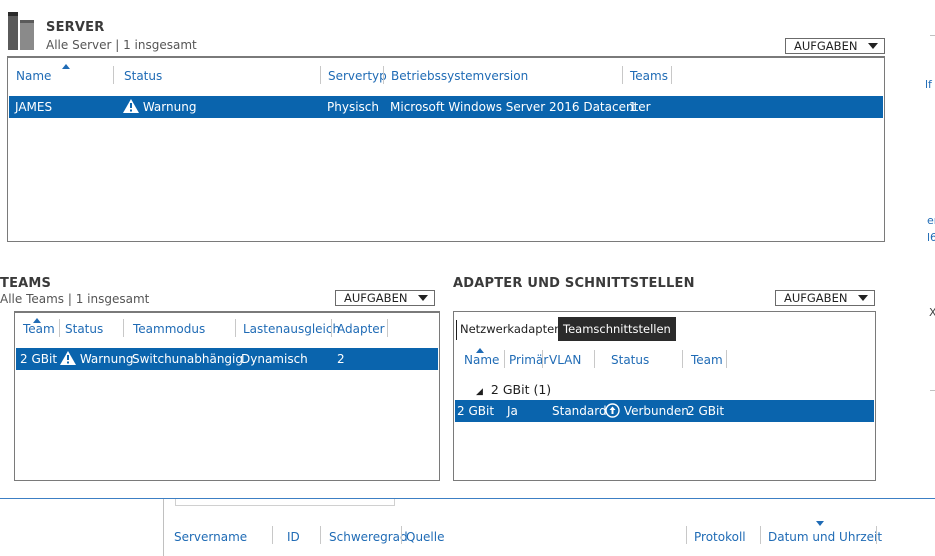 This screenshot has height=556, width=935. What do you see at coordinates (928, 84) in the screenshot?
I see `right-edge-link-1: lf` at bounding box center [928, 84].